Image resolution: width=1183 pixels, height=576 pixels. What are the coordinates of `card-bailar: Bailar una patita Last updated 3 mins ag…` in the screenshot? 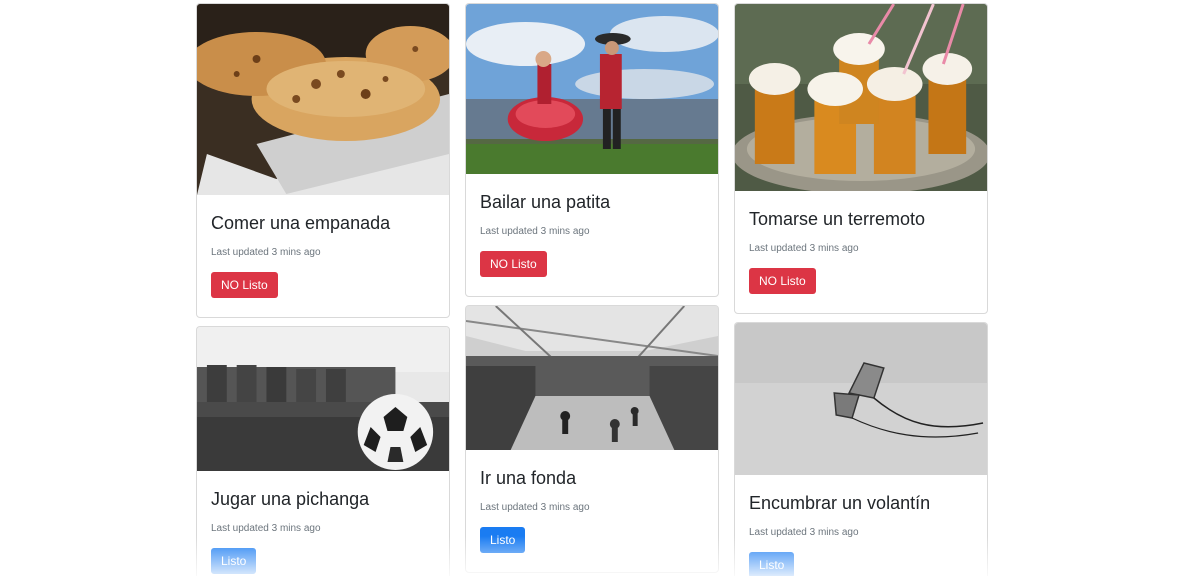 It's located at (592, 150).